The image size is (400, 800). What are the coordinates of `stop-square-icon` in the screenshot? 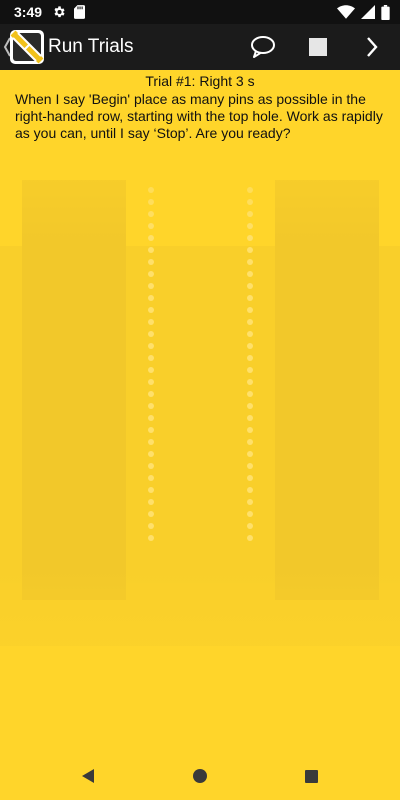 It's located at (318, 47).